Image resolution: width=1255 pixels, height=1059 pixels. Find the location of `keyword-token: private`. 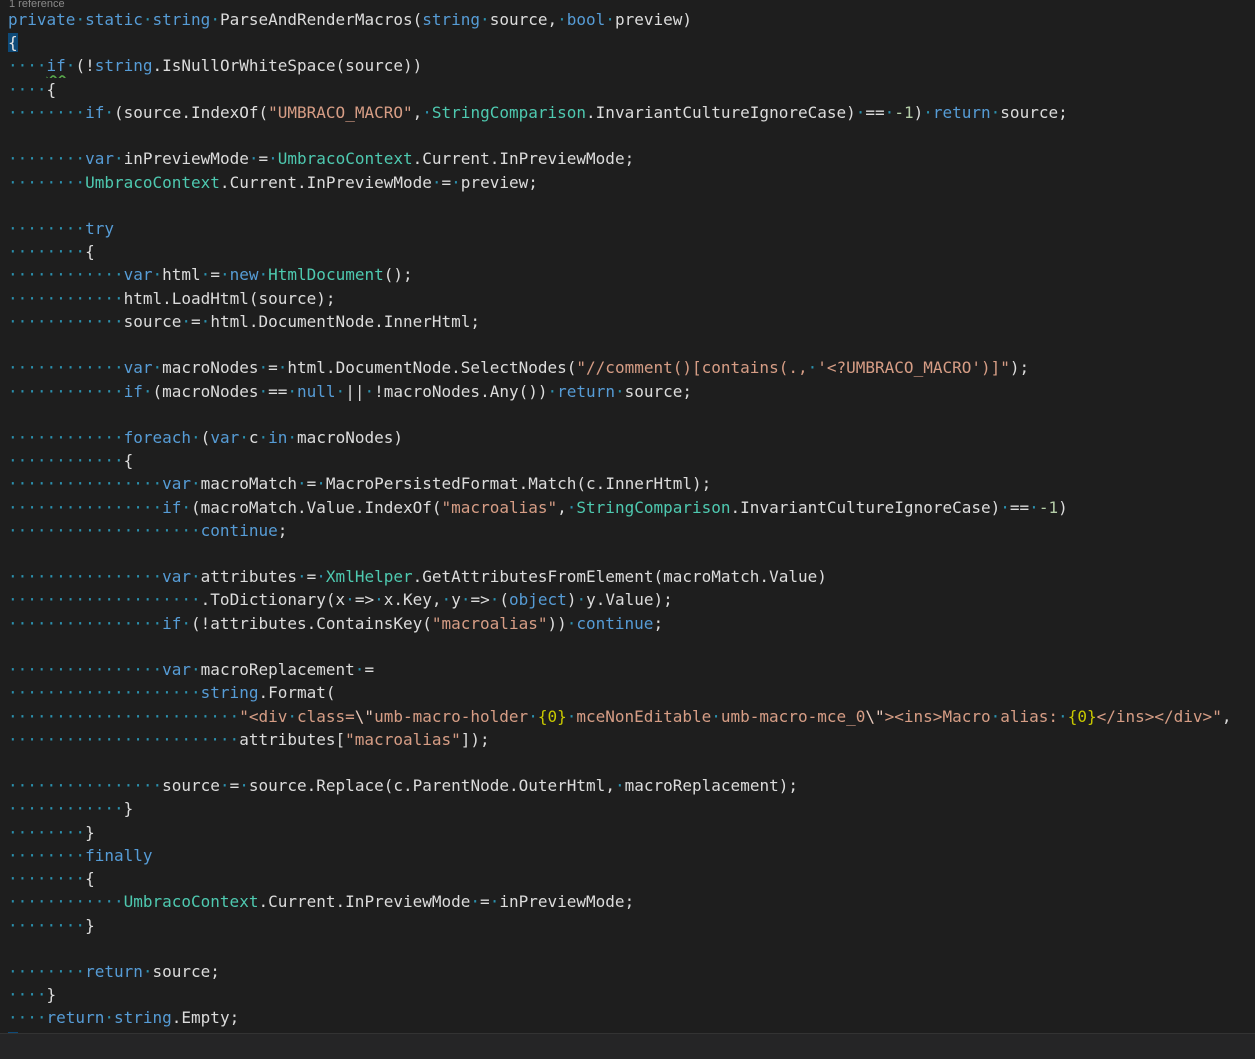

keyword-token: private is located at coordinates (42, 19).